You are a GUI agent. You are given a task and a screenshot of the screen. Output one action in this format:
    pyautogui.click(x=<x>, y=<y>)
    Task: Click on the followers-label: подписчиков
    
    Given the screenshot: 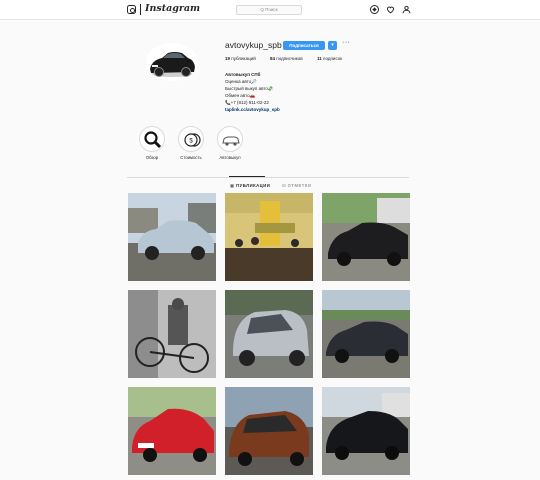 What is the action you would take?
    pyautogui.click(x=289, y=58)
    